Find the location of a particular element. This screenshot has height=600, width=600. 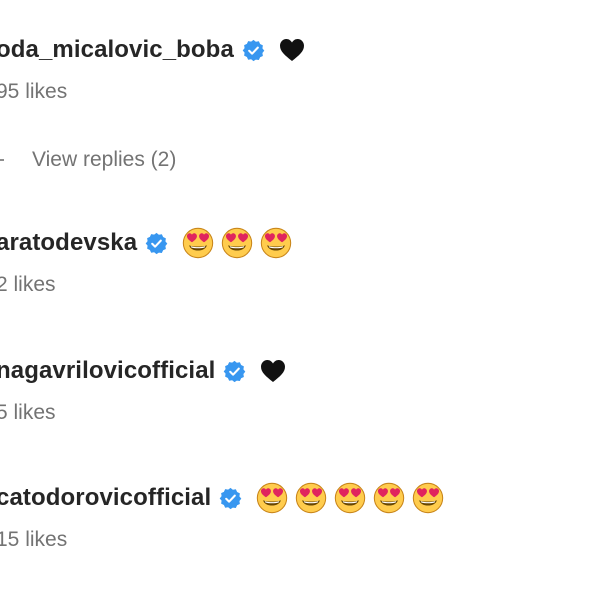

comment: nagavrilovicofficial 5 likes is located at coordinates (300, 387).